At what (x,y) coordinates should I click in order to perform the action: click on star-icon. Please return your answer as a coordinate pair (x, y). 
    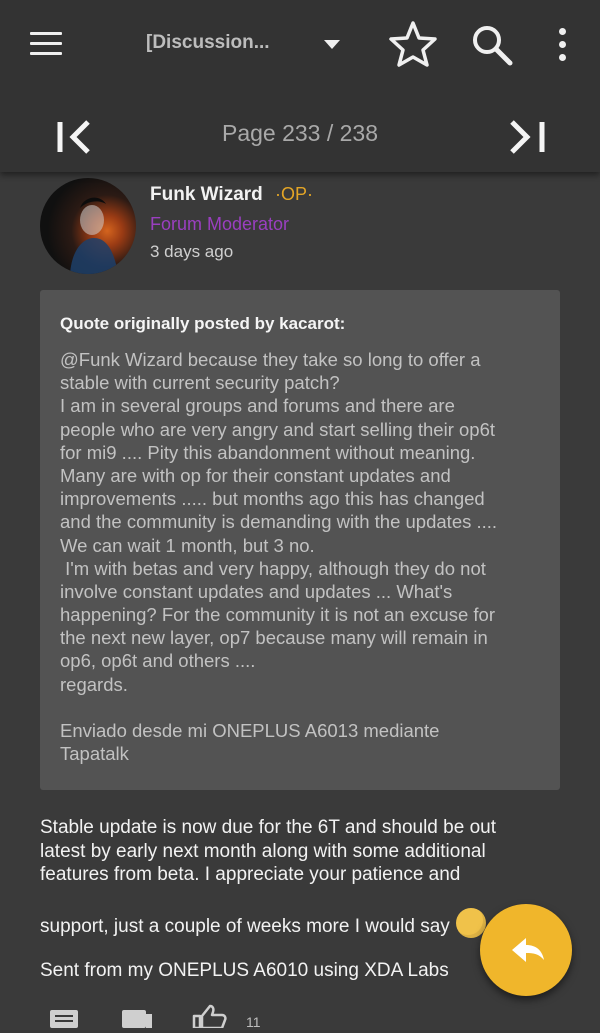
    Looking at the image, I should click on (413, 44).